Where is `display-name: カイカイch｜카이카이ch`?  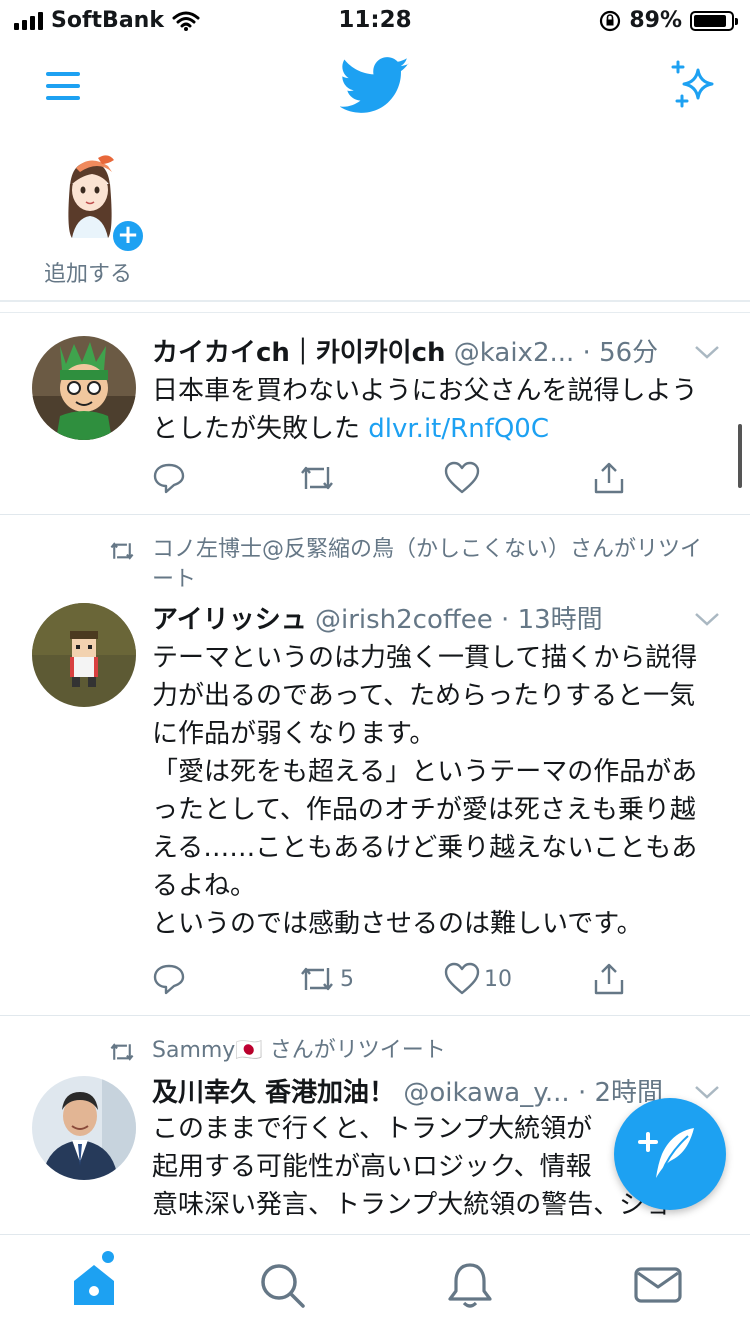 display-name: カイカイch｜카이카이ch is located at coordinates (299, 353).